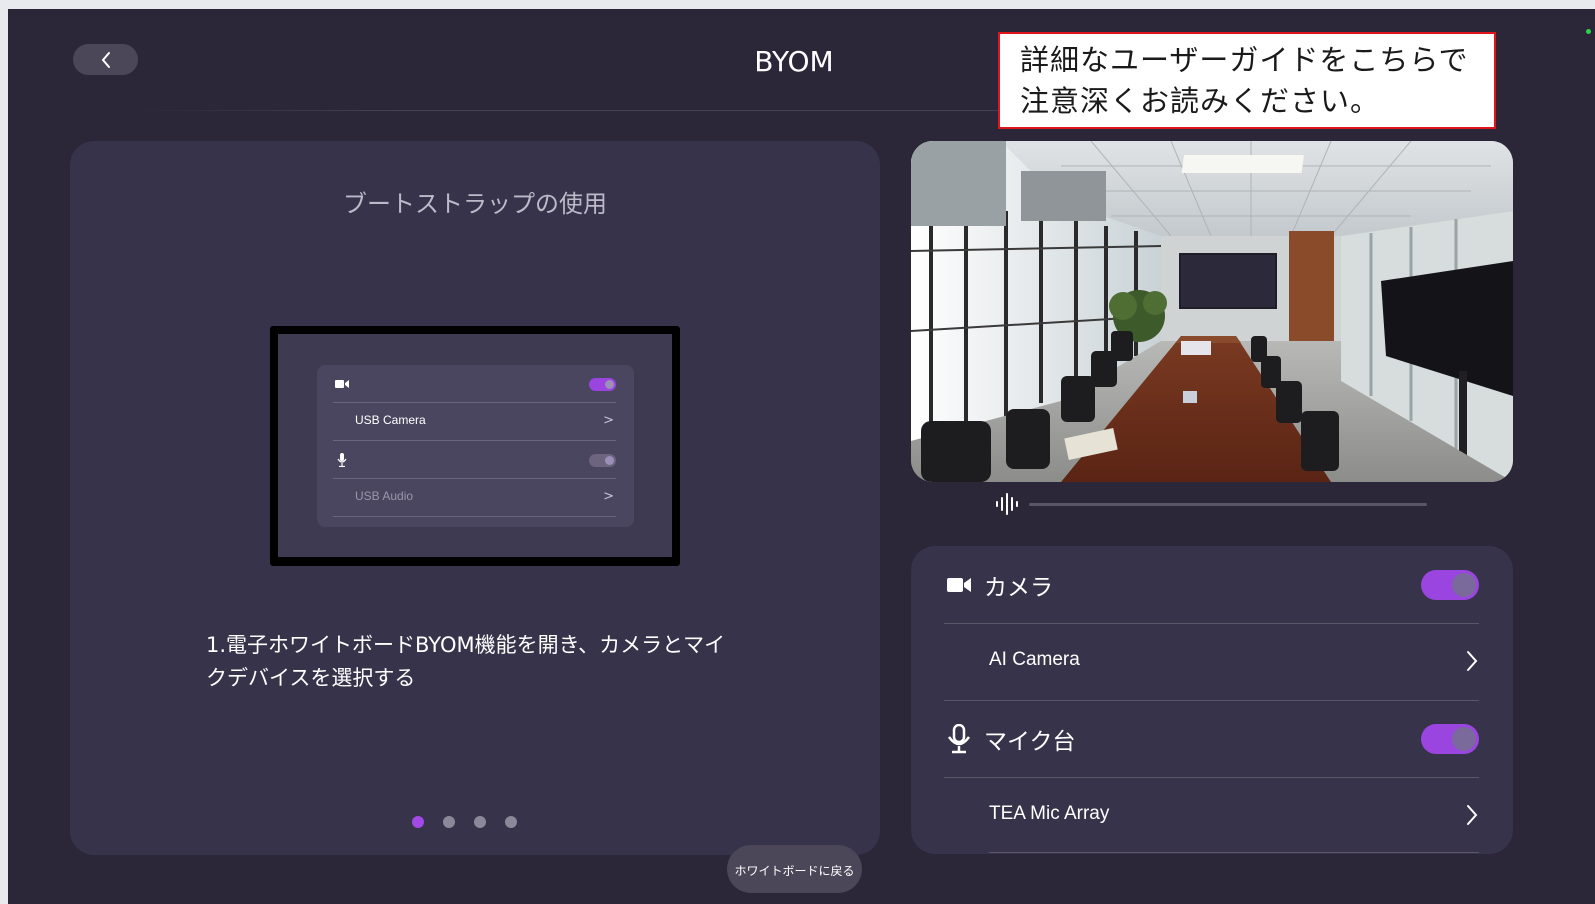  Describe the element at coordinates (1211, 816) in the screenshot. I see `mic-device-row: TEA Mic Array` at that location.